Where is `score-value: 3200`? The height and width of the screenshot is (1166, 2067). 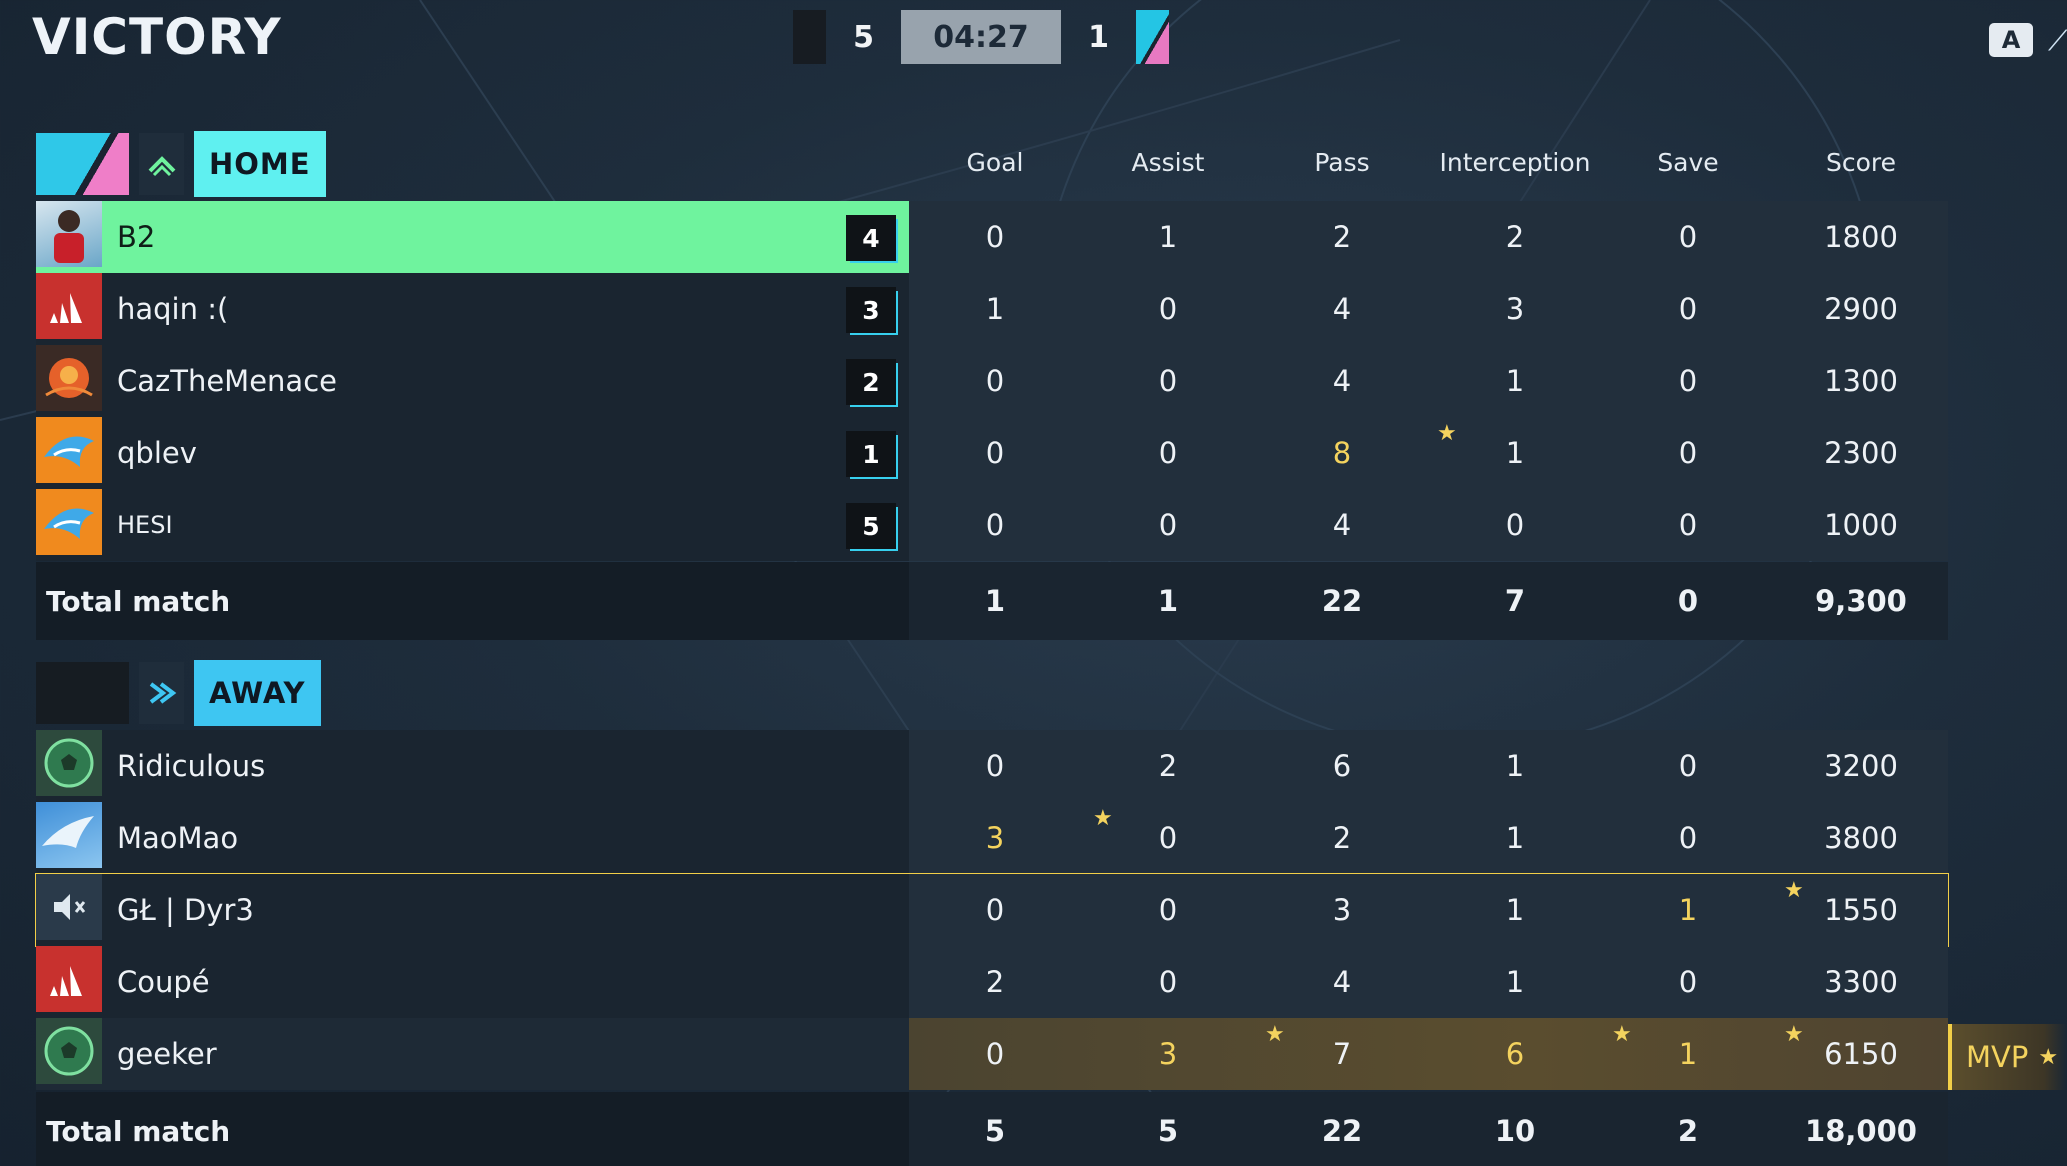 score-value: 3200 is located at coordinates (1861, 766).